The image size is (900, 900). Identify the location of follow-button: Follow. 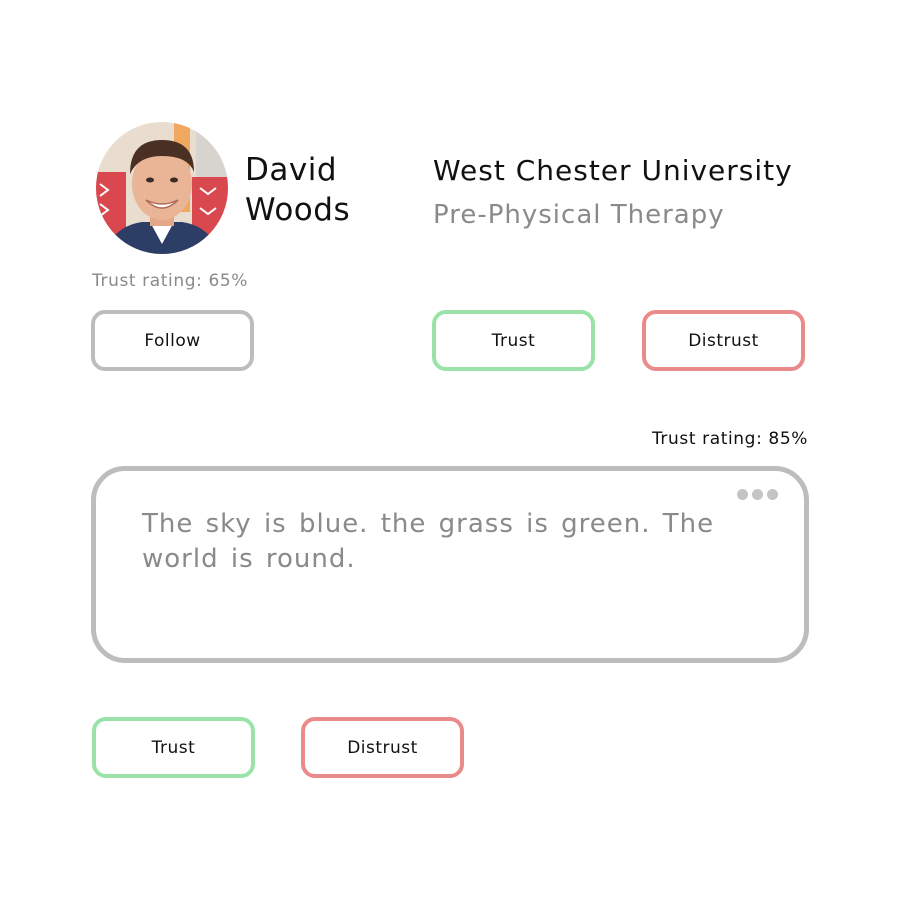
(172, 340).